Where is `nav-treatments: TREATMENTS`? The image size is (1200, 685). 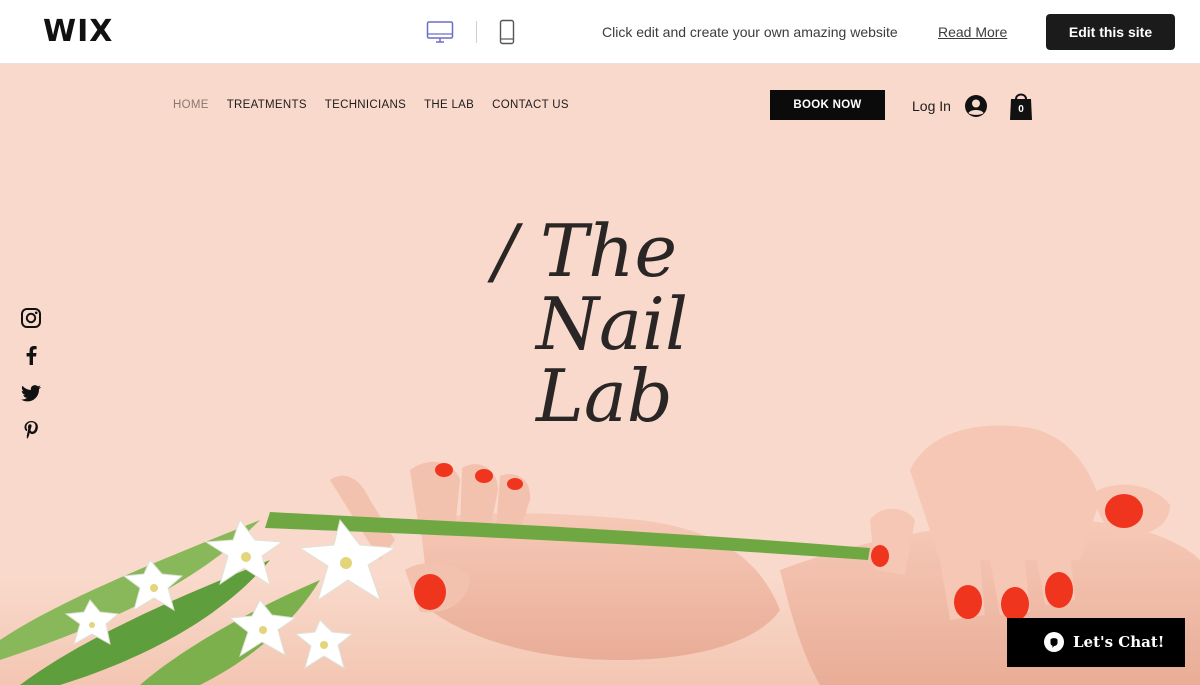 nav-treatments: TREATMENTS is located at coordinates (267, 105).